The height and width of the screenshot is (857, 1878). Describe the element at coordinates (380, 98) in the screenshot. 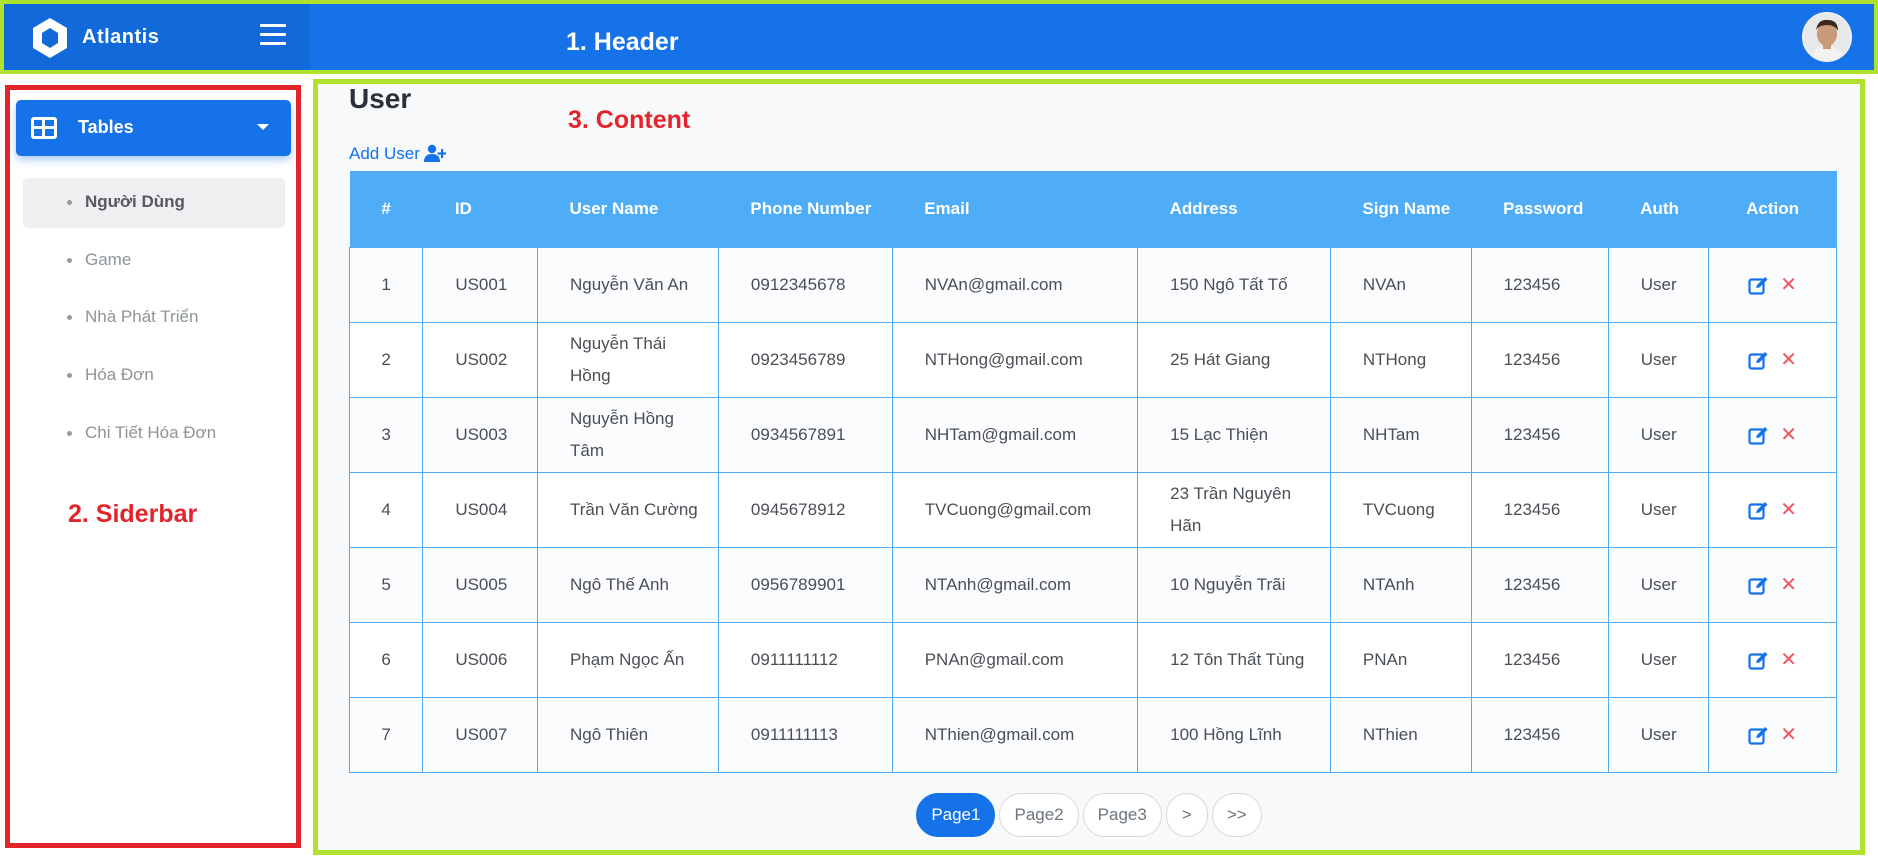

I see `page-title: User` at that location.